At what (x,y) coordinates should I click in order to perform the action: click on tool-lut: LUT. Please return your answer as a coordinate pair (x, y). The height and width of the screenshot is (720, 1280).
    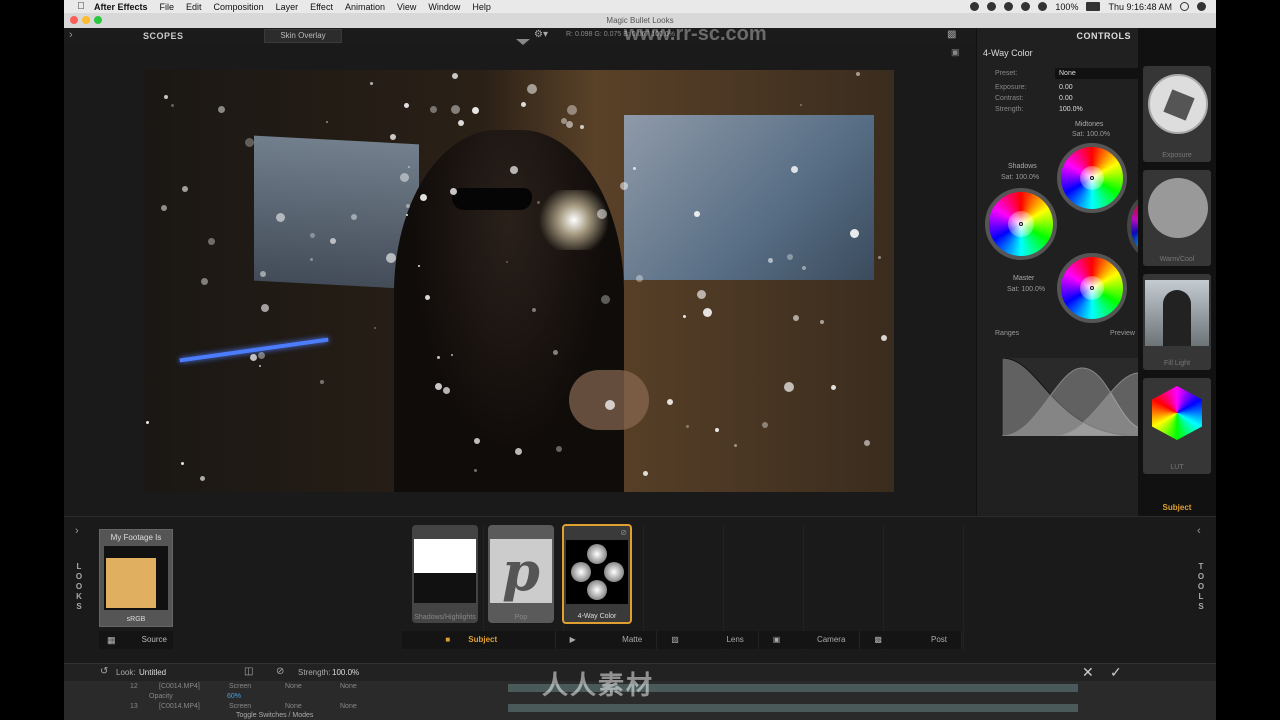
    Looking at the image, I should click on (1177, 426).